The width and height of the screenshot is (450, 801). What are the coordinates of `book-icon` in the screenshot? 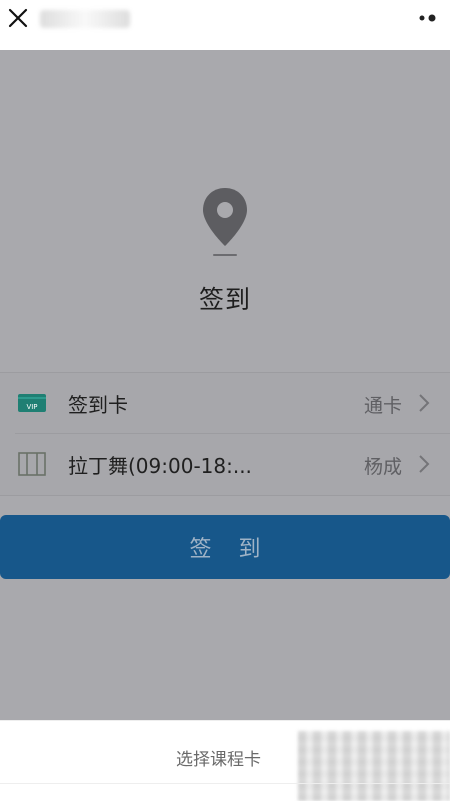 It's located at (32, 464).